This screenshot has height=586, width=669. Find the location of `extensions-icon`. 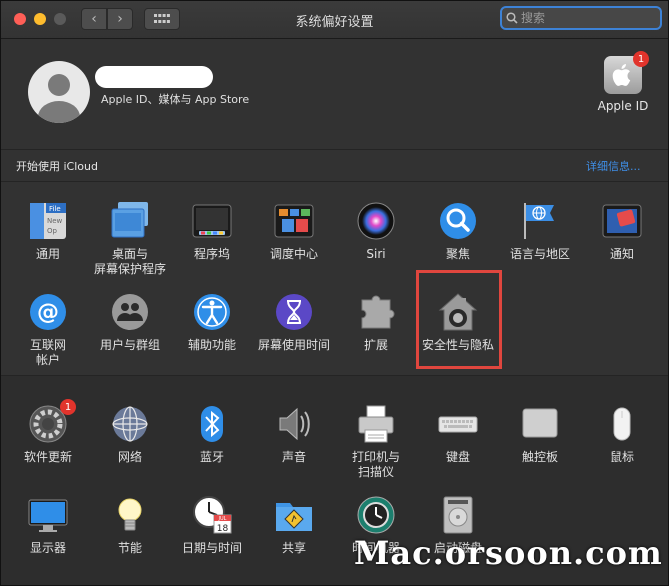

extensions-icon is located at coordinates (376, 312).